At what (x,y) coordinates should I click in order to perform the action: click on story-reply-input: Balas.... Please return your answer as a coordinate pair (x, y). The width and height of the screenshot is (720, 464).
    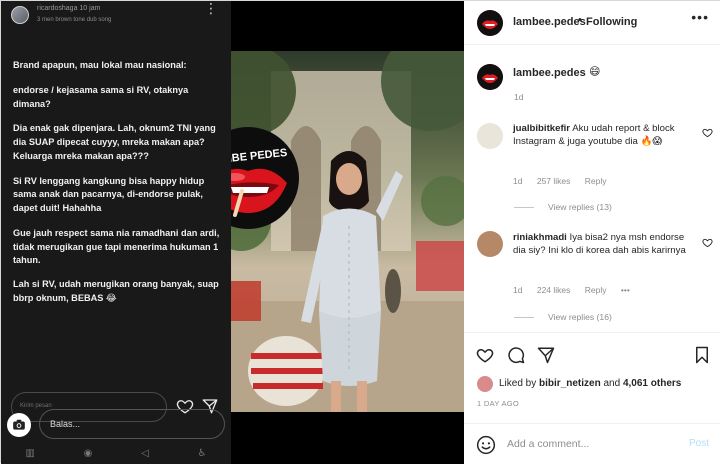
    Looking at the image, I should click on (132, 424).